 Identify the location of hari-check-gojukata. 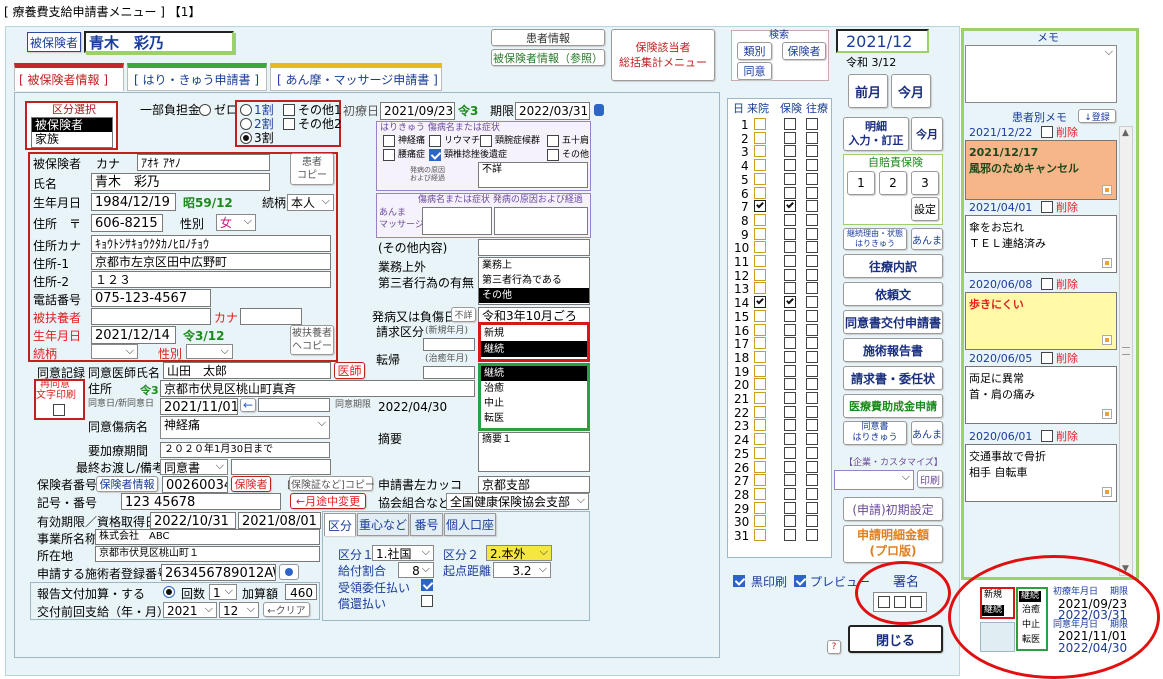
(553, 141).